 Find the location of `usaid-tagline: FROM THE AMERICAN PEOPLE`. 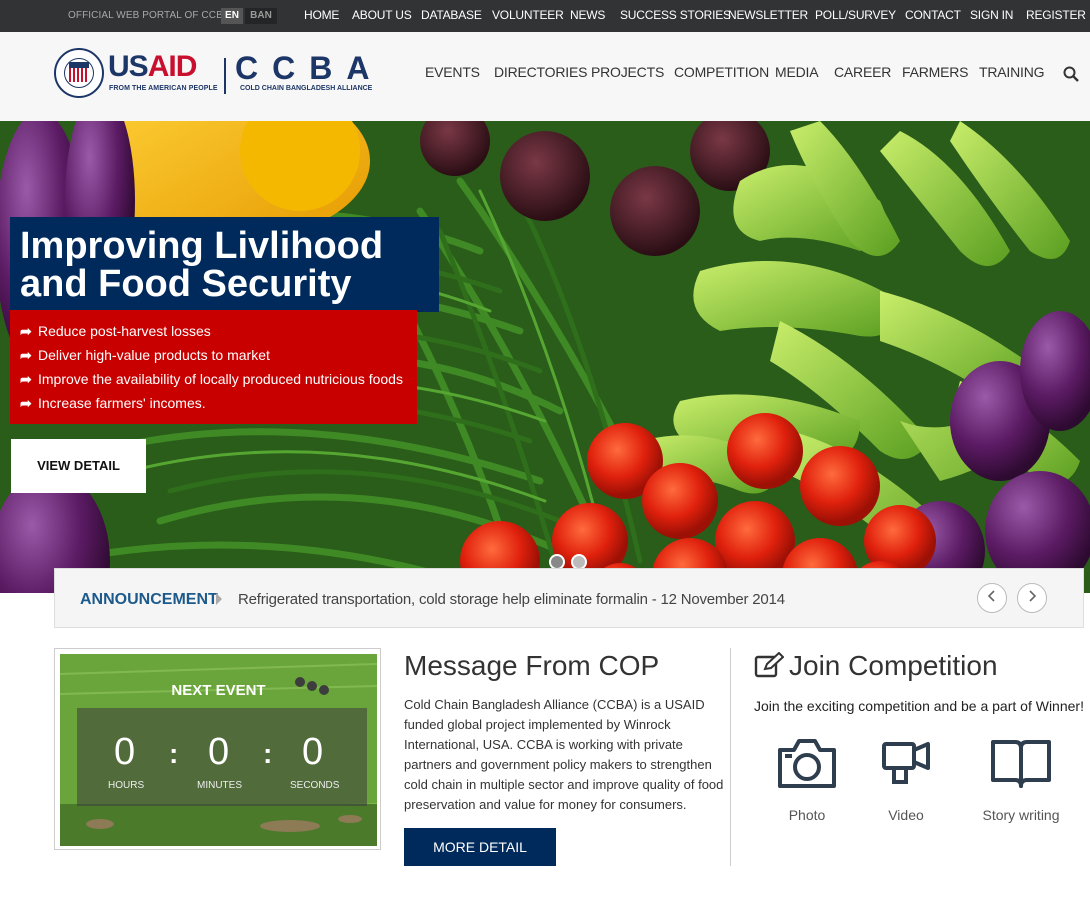

usaid-tagline: FROM THE AMERICAN PEOPLE is located at coordinates (163, 88).